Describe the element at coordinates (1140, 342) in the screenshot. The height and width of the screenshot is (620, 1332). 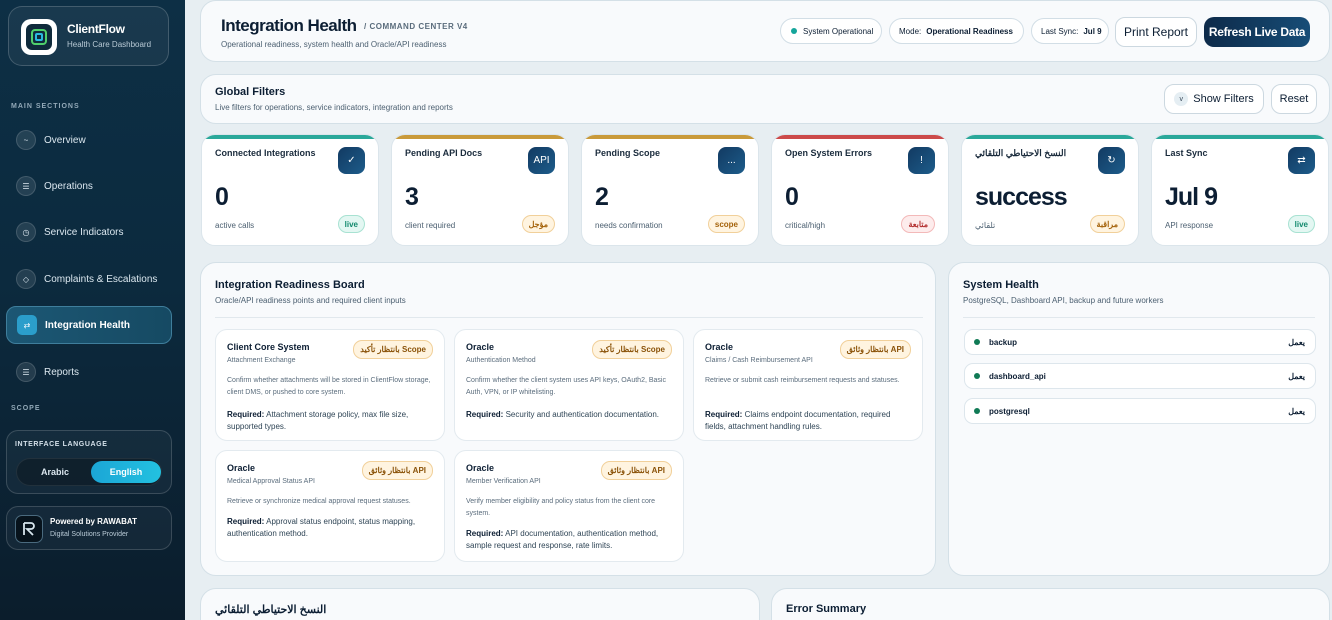
I see `health-row: backup يعمل` at that location.